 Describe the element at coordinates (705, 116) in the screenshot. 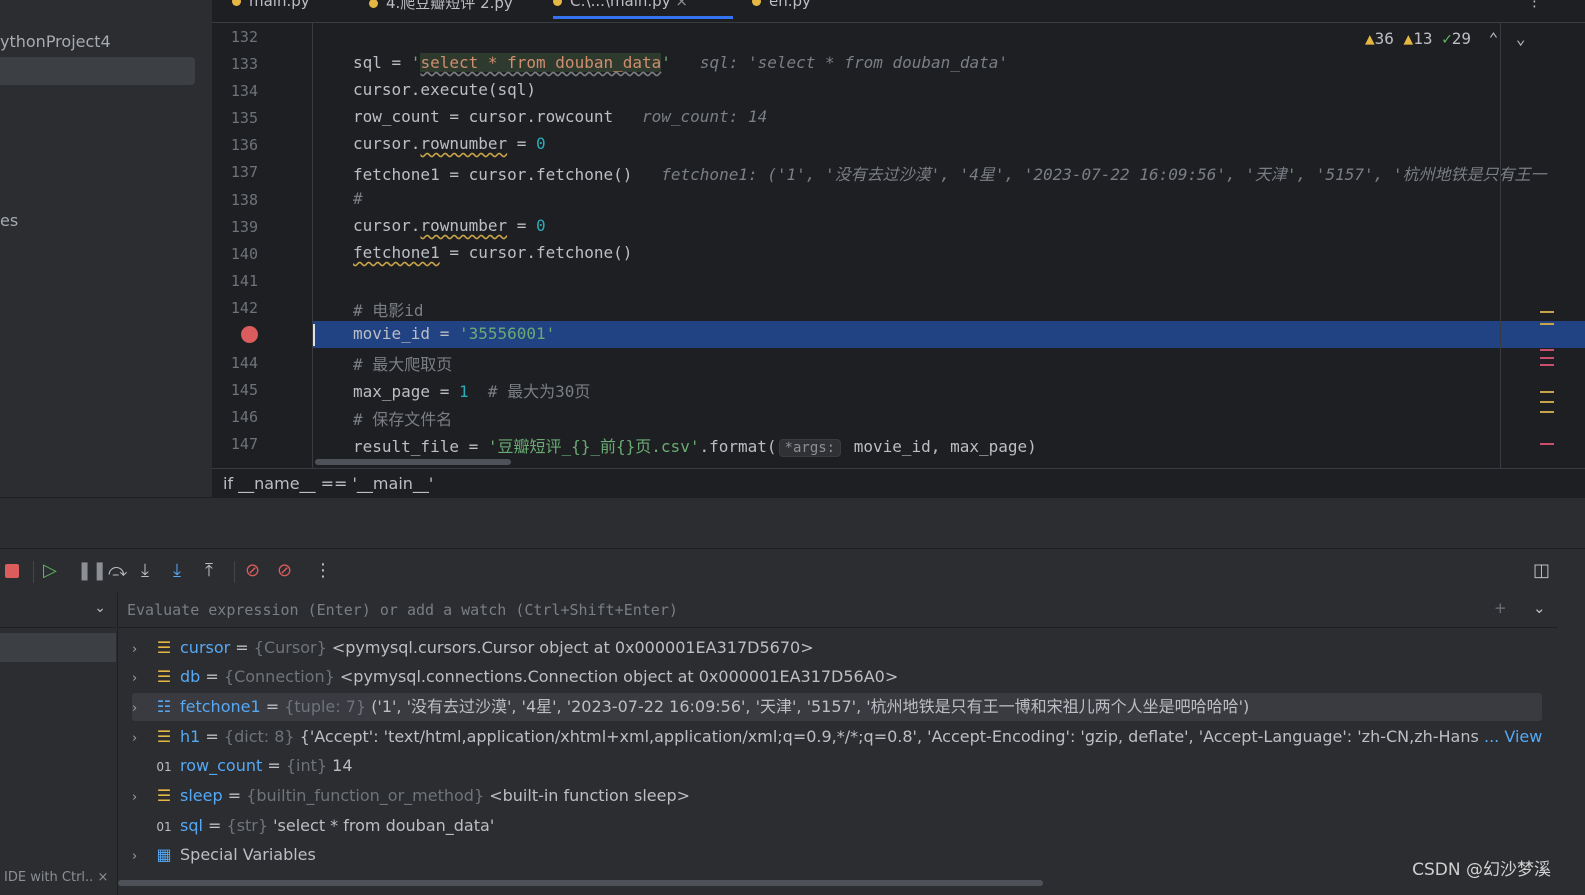

I see `inline-value-hint: row_count: 14` at that location.